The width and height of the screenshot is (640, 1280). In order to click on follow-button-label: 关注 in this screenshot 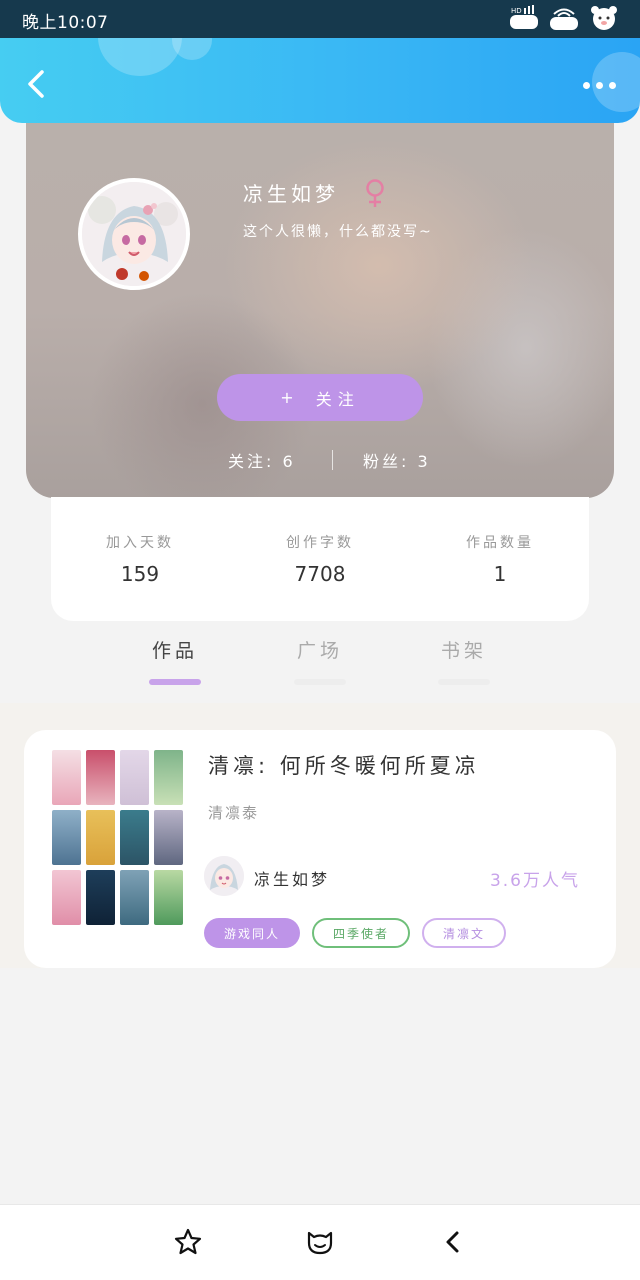, I will do `click(337, 399)`.